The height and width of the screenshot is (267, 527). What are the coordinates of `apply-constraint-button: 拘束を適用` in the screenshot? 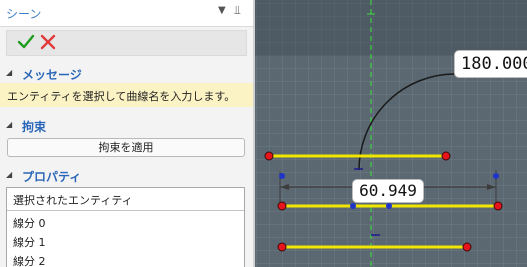 It's located at (126, 147).